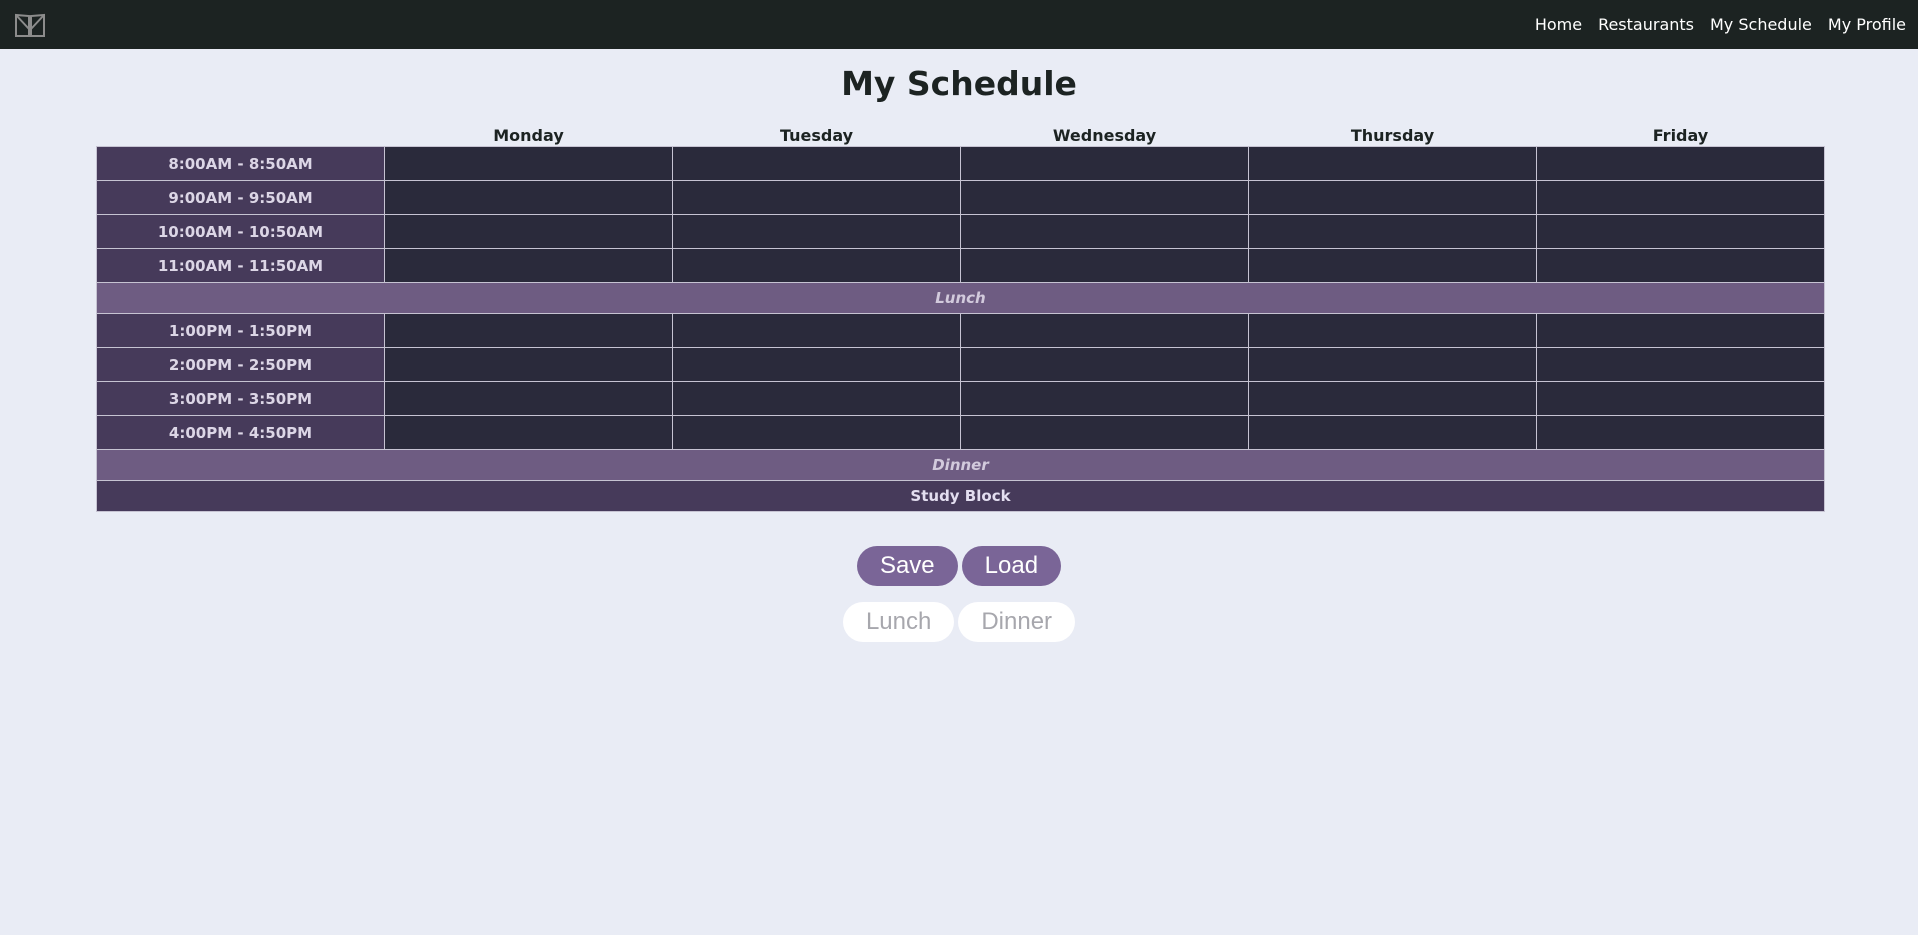  Describe the element at coordinates (907, 566) in the screenshot. I see `save-button: Save` at that location.